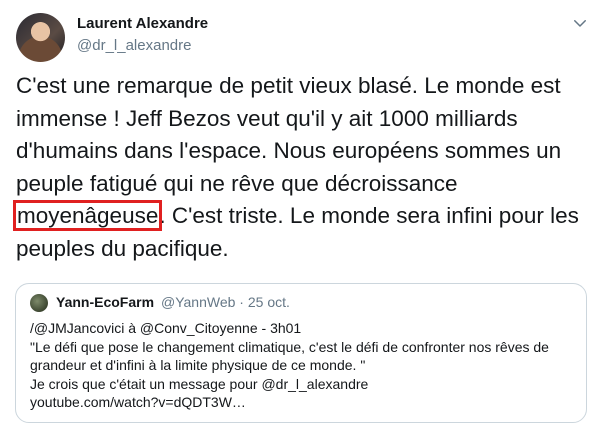 The height and width of the screenshot is (434, 605). I want to click on quoted-meta: @YannWeb · 25 oct., so click(225, 302).